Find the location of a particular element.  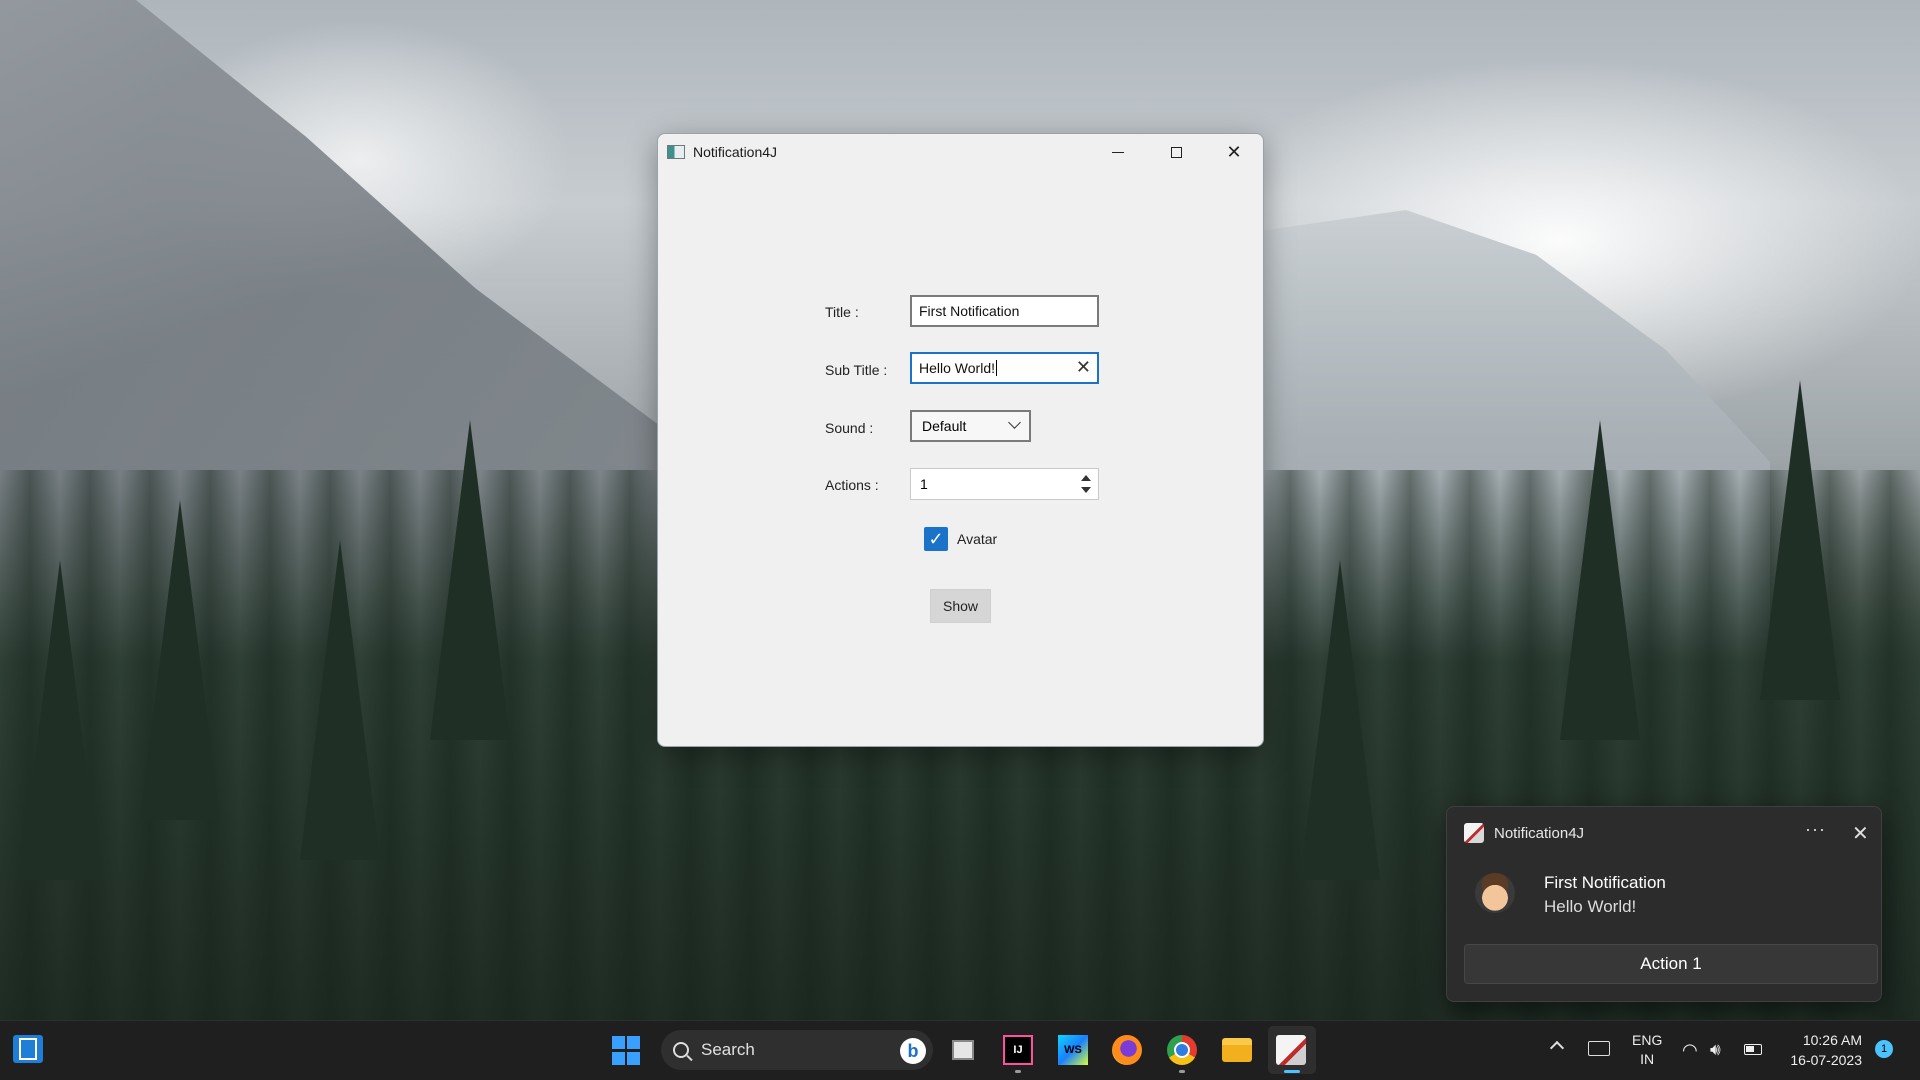

widgets-icon is located at coordinates (28, 1049).